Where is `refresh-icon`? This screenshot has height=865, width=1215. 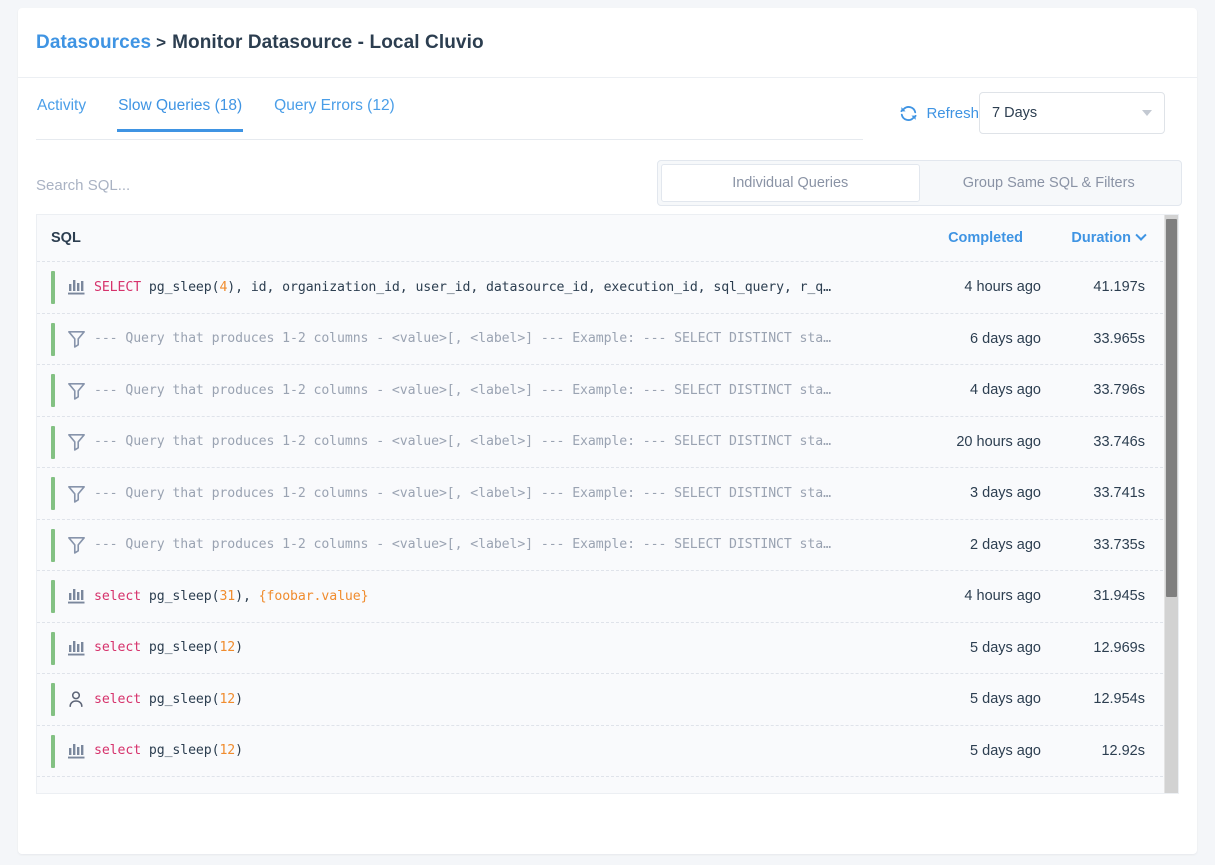
refresh-icon is located at coordinates (908, 113).